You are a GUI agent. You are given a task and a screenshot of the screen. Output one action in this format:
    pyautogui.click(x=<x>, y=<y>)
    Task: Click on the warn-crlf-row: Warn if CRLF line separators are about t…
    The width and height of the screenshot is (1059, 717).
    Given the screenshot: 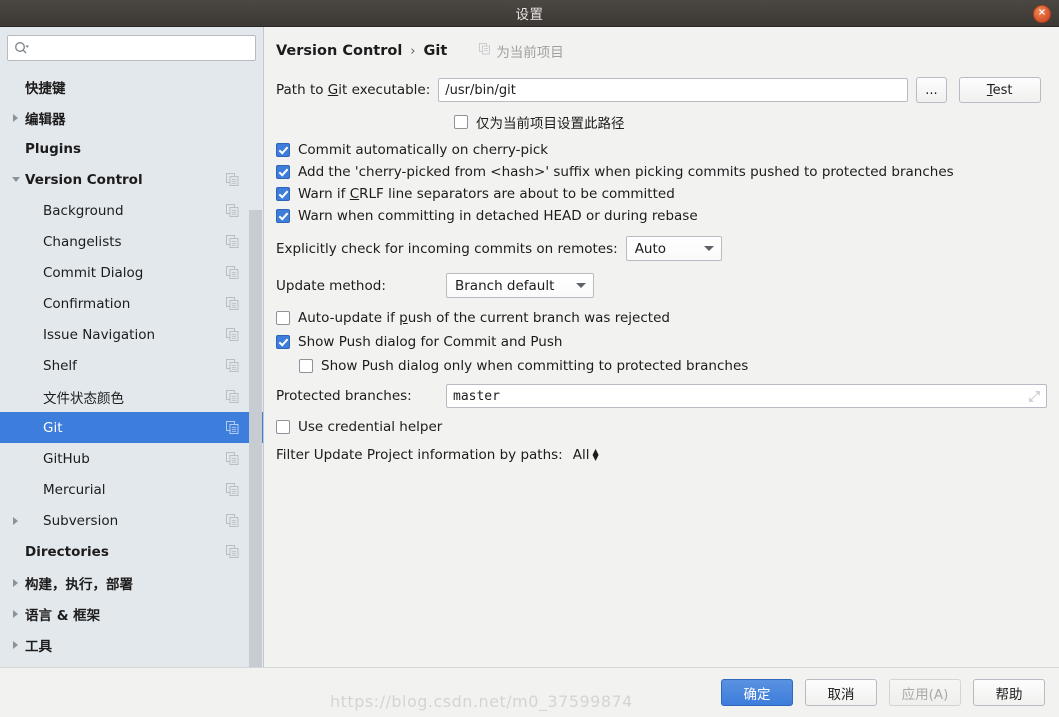 What is the action you would take?
    pyautogui.click(x=661, y=194)
    